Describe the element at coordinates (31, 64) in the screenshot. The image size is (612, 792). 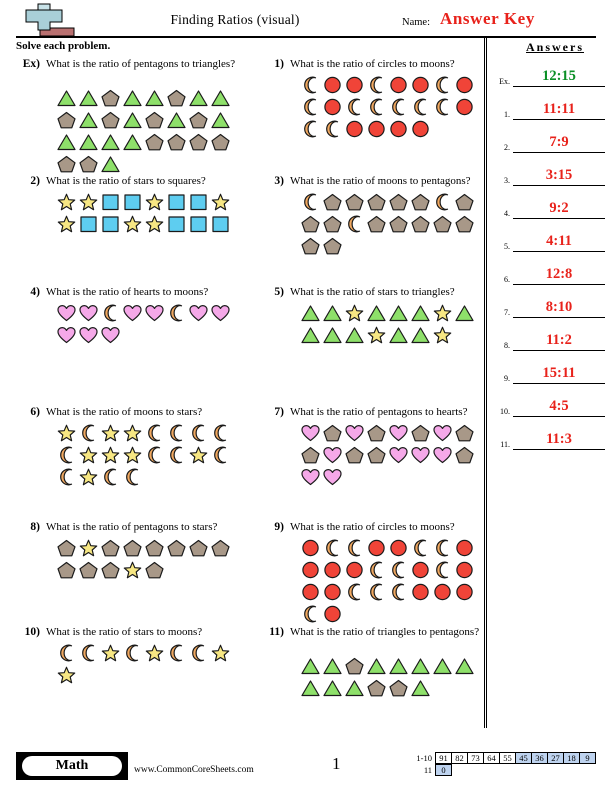
I see `problem-number: Ex)` at that location.